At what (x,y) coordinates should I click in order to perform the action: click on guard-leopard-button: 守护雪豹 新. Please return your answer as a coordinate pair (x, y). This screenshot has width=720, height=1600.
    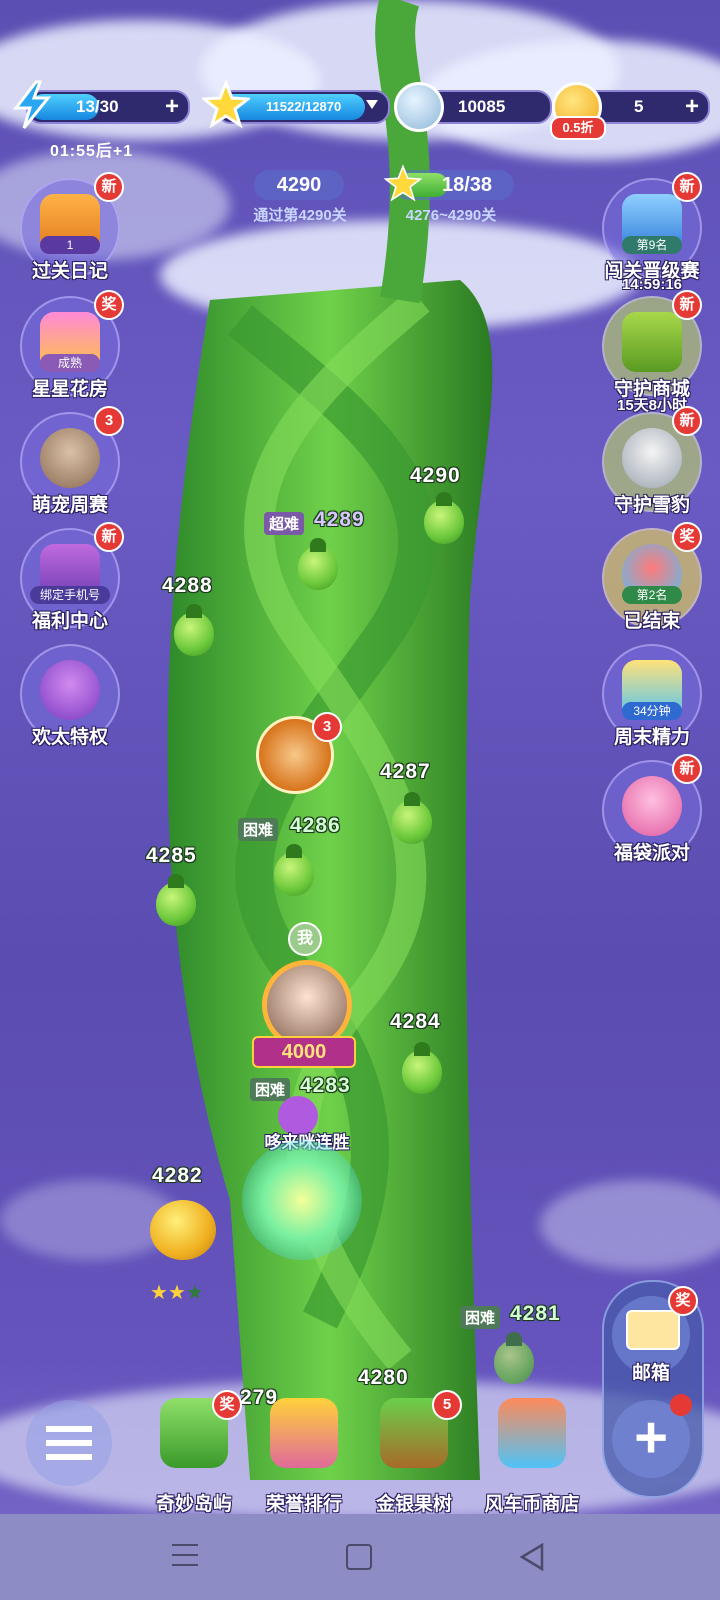
    Looking at the image, I should click on (652, 461).